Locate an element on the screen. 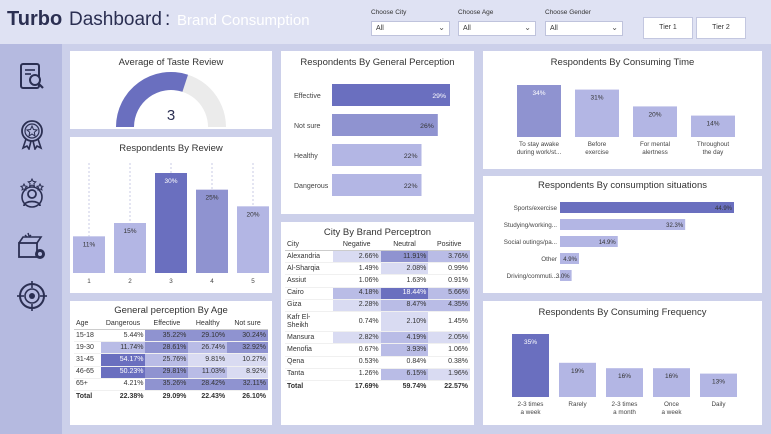 This screenshot has height=434, width=771. table-header: Effective is located at coordinates (167, 324).